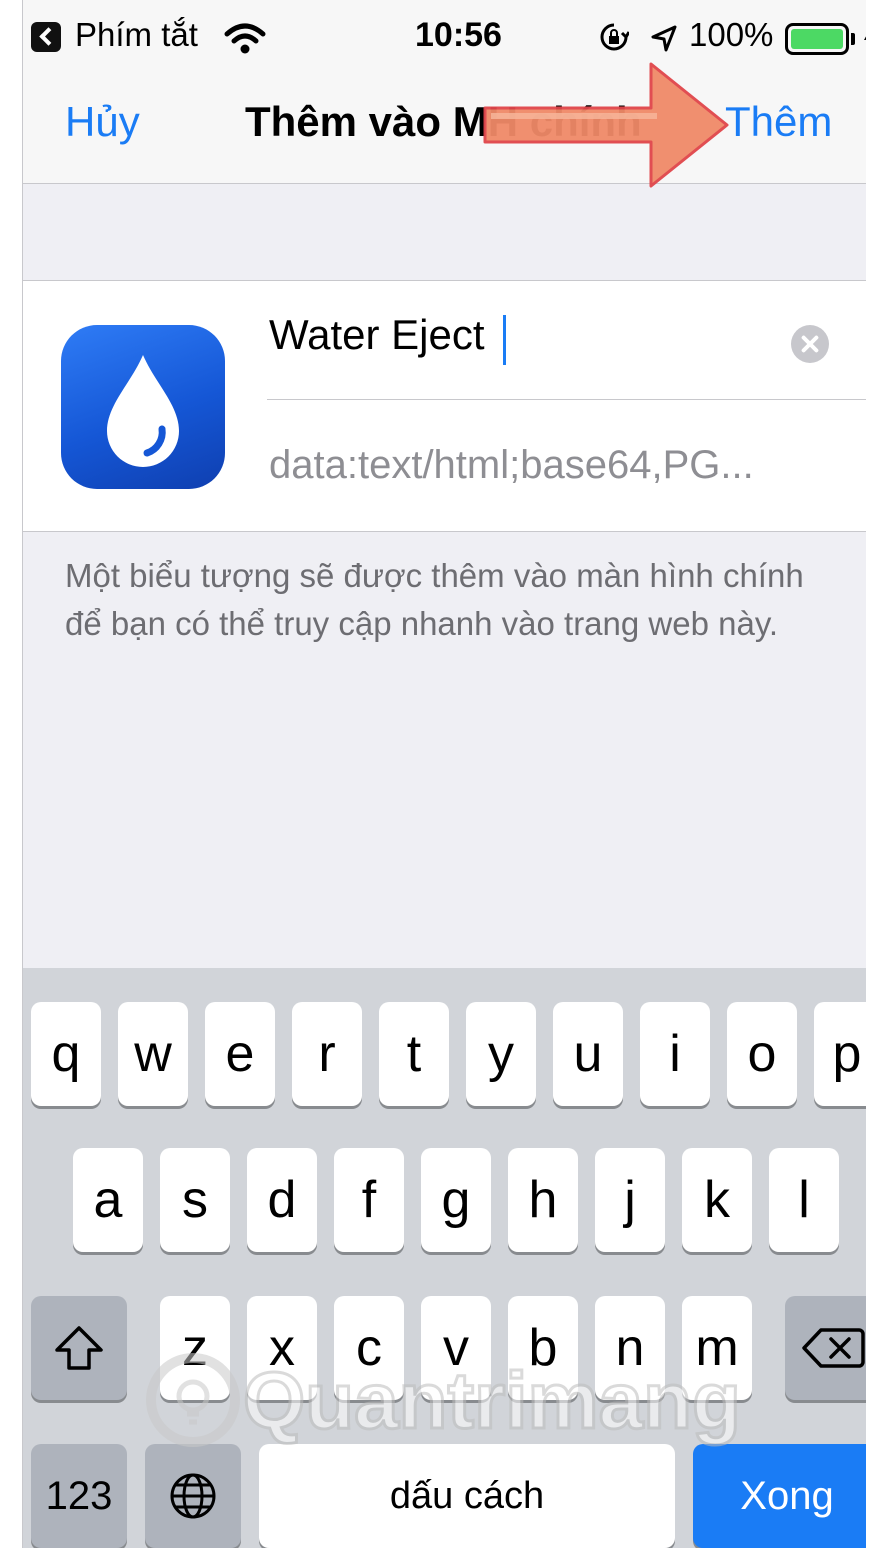 The image size is (870, 1548). I want to click on shift-arrow-icon, so click(79, 1348).